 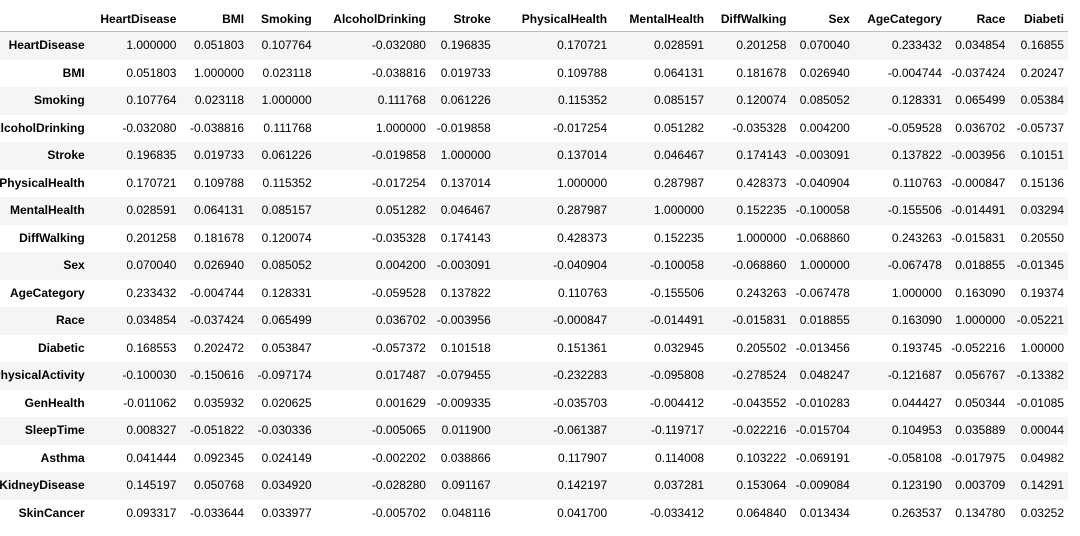 I want to click on table-cell: 0.085157, so click(x=679, y=100).